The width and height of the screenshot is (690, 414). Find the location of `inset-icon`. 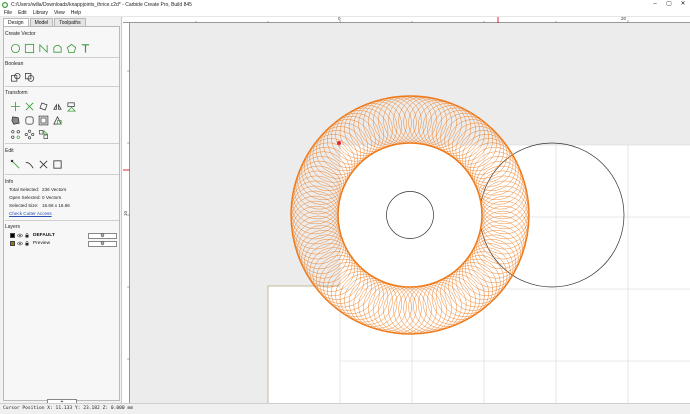

inset-icon is located at coordinates (43, 120).